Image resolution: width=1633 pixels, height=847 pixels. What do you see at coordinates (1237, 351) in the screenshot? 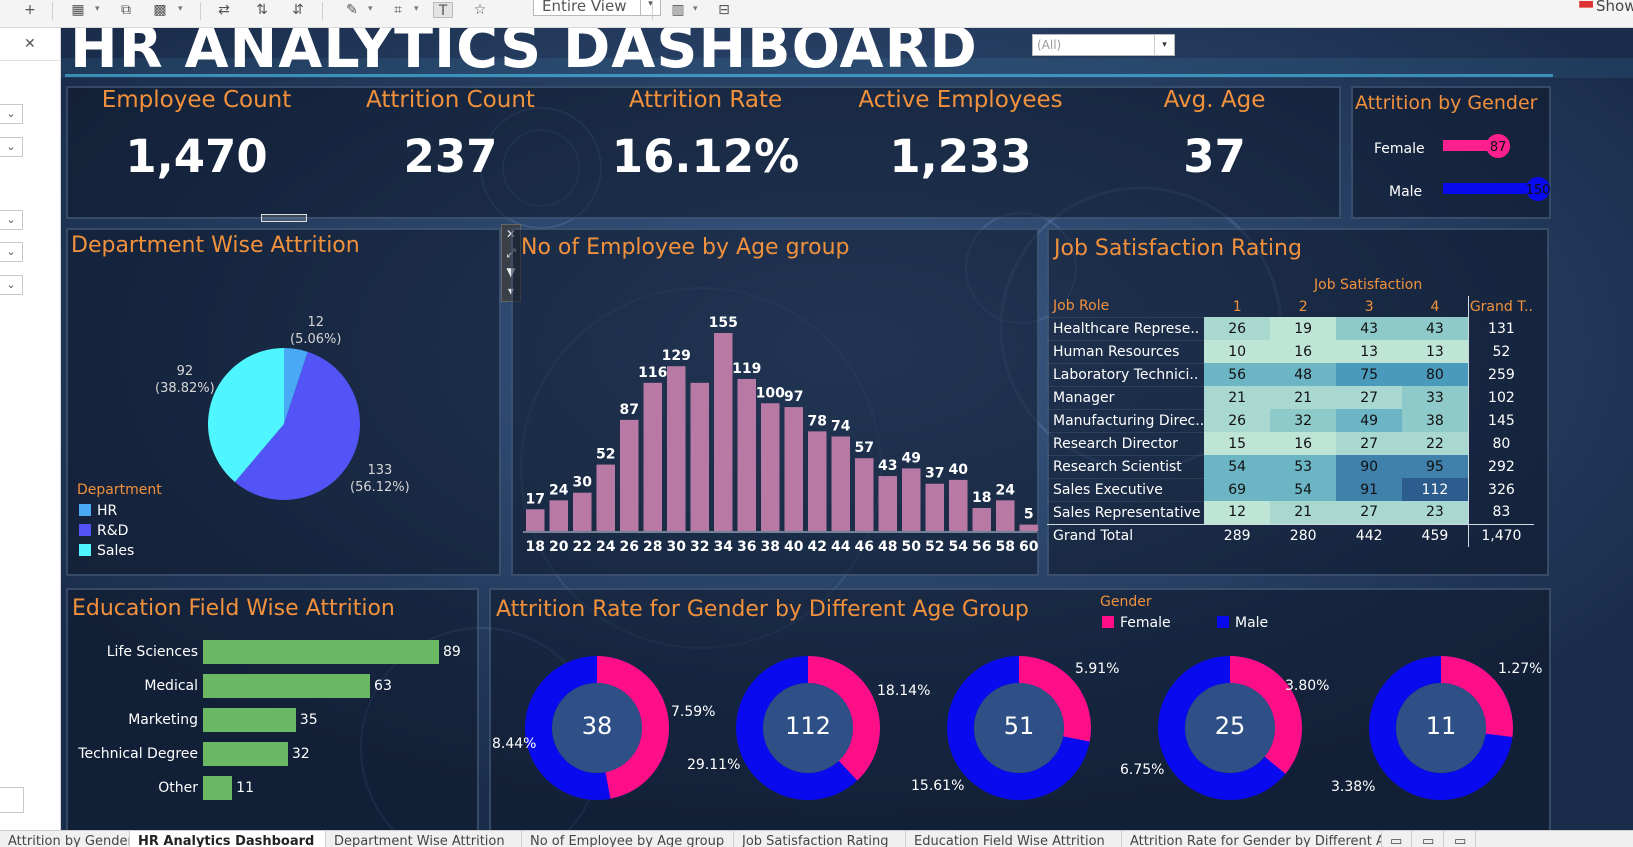
I see `table-cell: 10` at bounding box center [1237, 351].